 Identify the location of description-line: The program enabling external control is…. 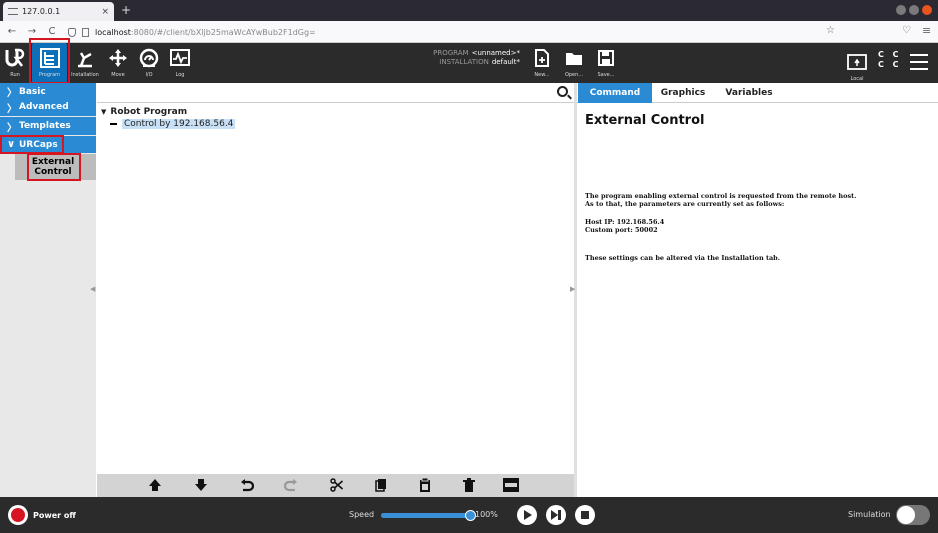
(721, 196).